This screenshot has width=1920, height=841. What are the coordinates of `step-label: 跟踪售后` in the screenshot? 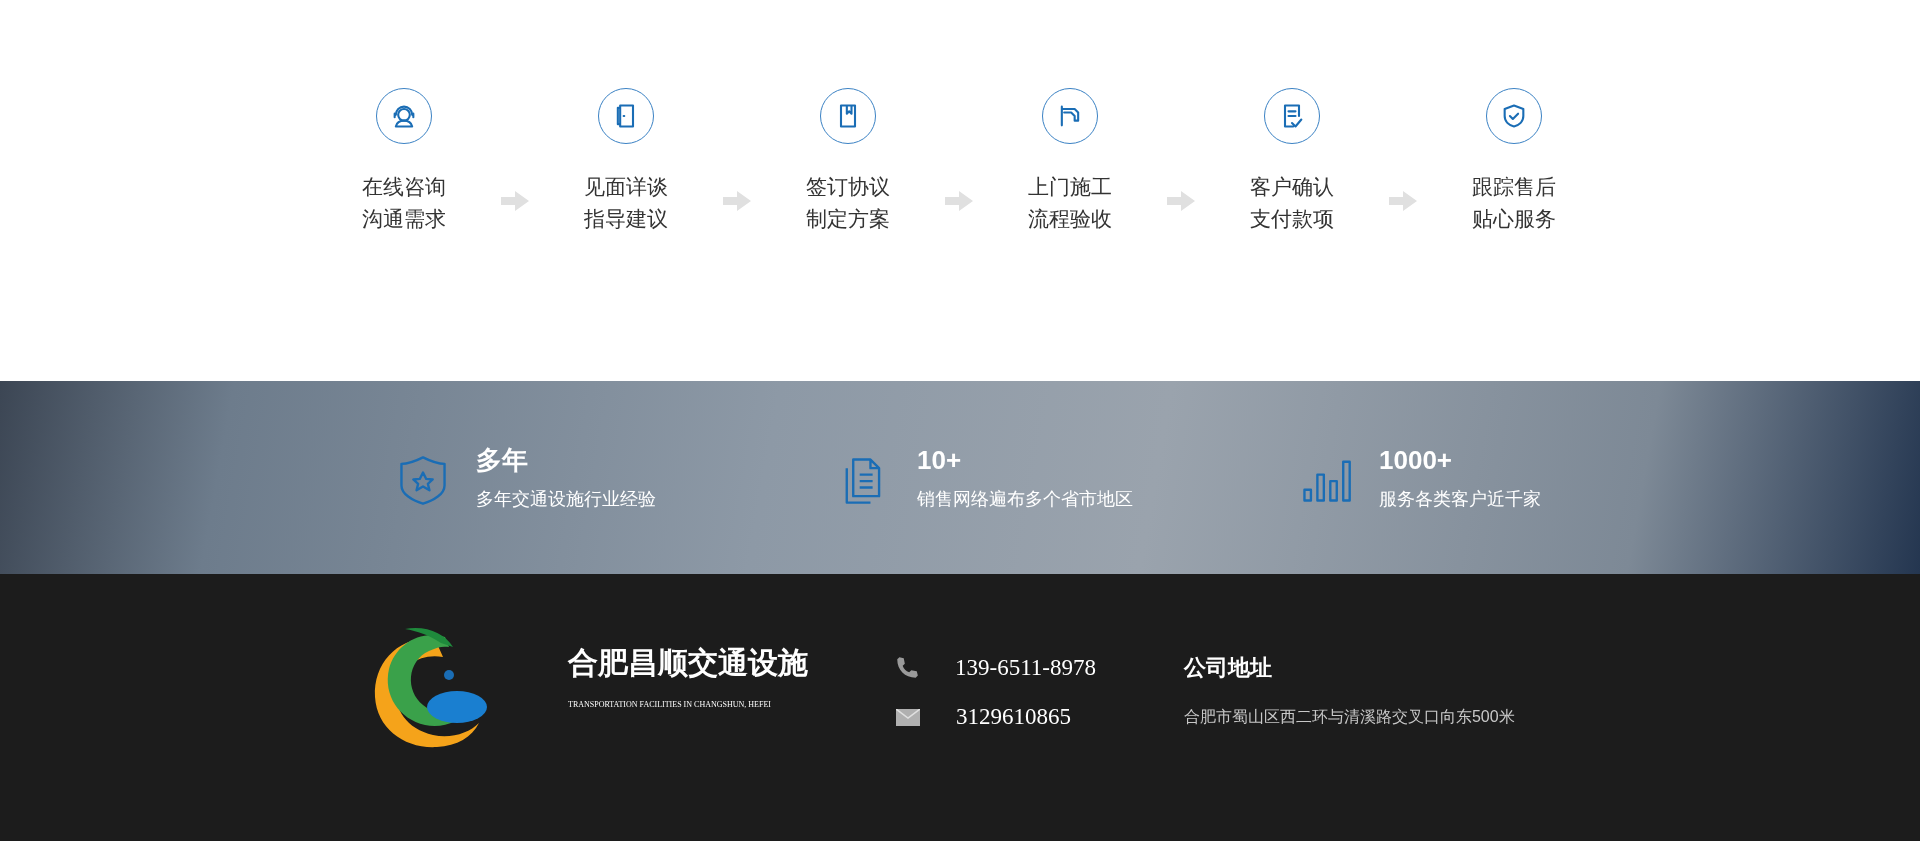 It's located at (1514, 187).